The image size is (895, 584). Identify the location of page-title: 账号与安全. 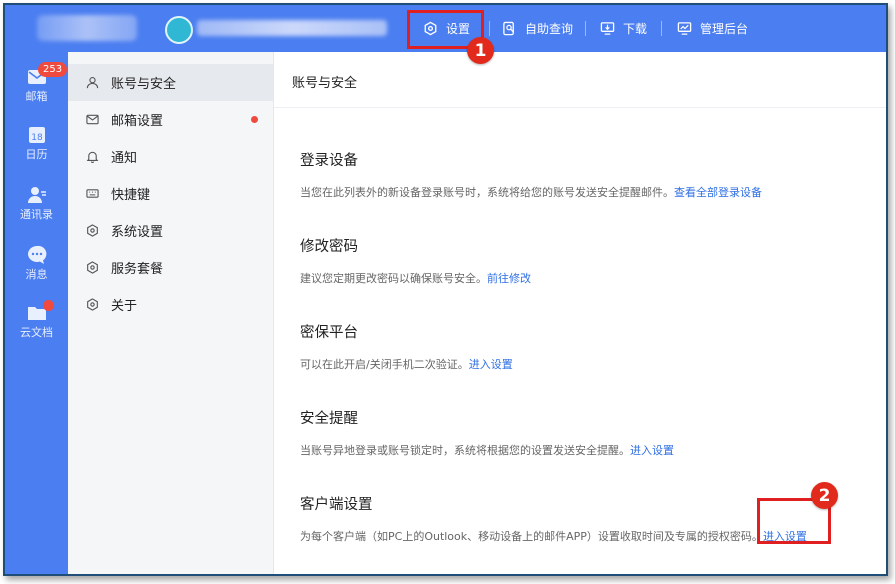
(325, 83).